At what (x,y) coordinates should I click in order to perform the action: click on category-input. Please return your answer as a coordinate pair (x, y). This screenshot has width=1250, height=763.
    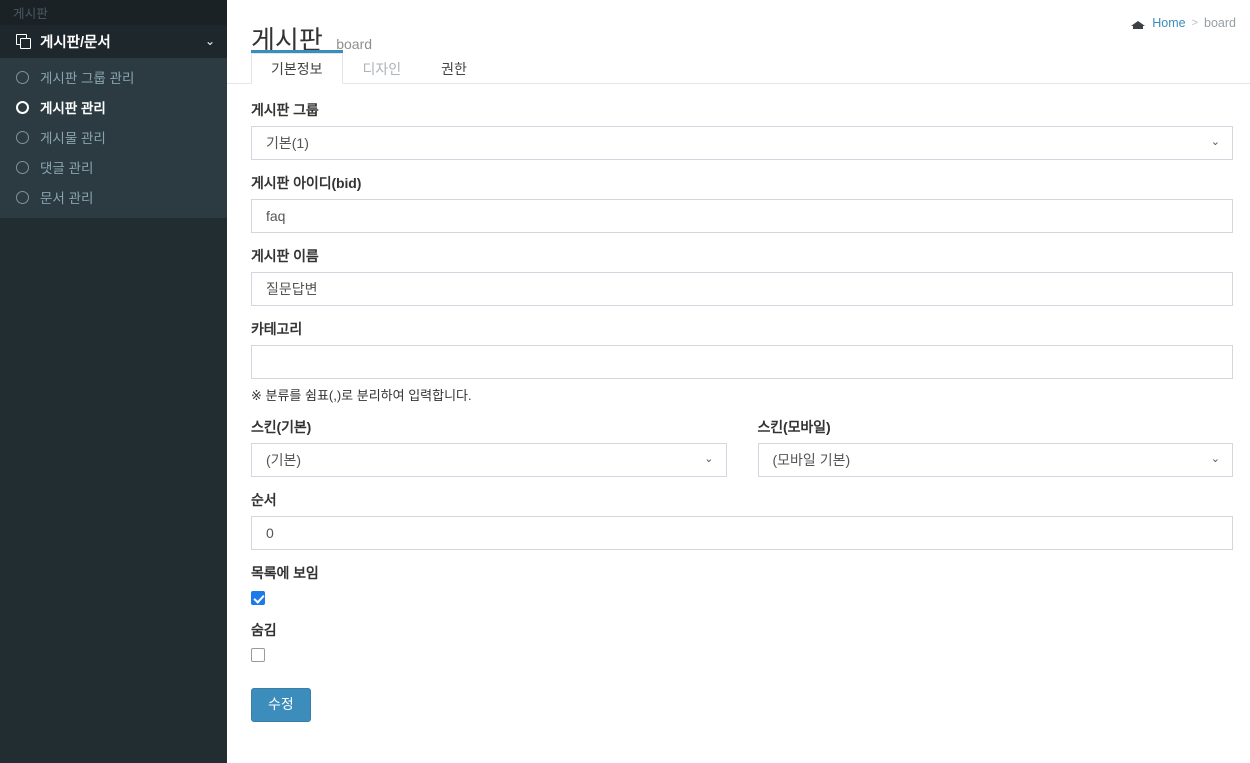
    Looking at the image, I should click on (742, 362).